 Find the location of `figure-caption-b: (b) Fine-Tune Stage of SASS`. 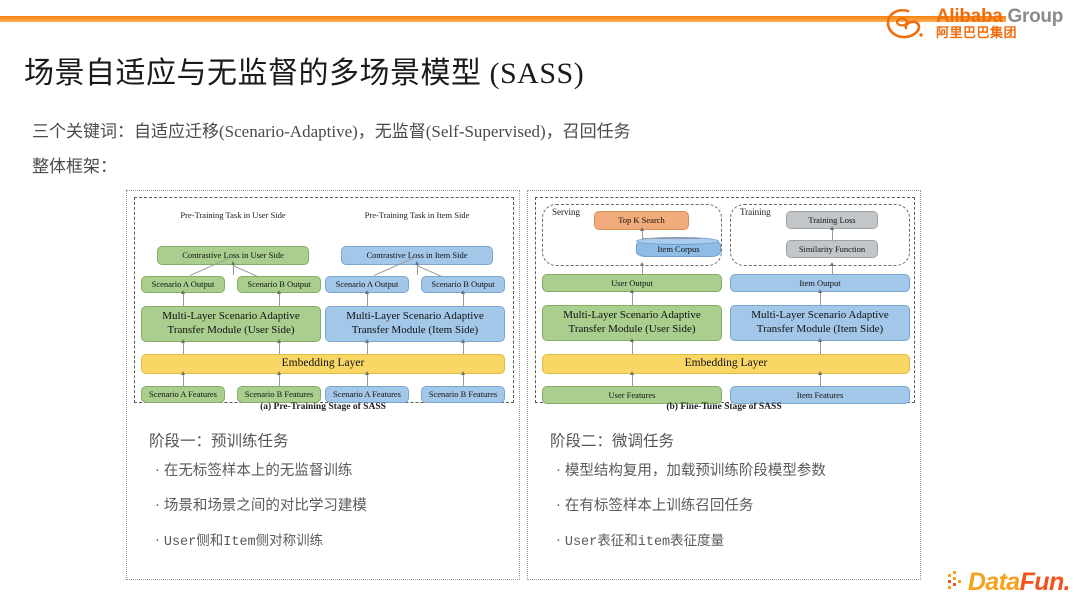

figure-caption-b: (b) Fine-Tune Stage of SASS is located at coordinates (724, 407).